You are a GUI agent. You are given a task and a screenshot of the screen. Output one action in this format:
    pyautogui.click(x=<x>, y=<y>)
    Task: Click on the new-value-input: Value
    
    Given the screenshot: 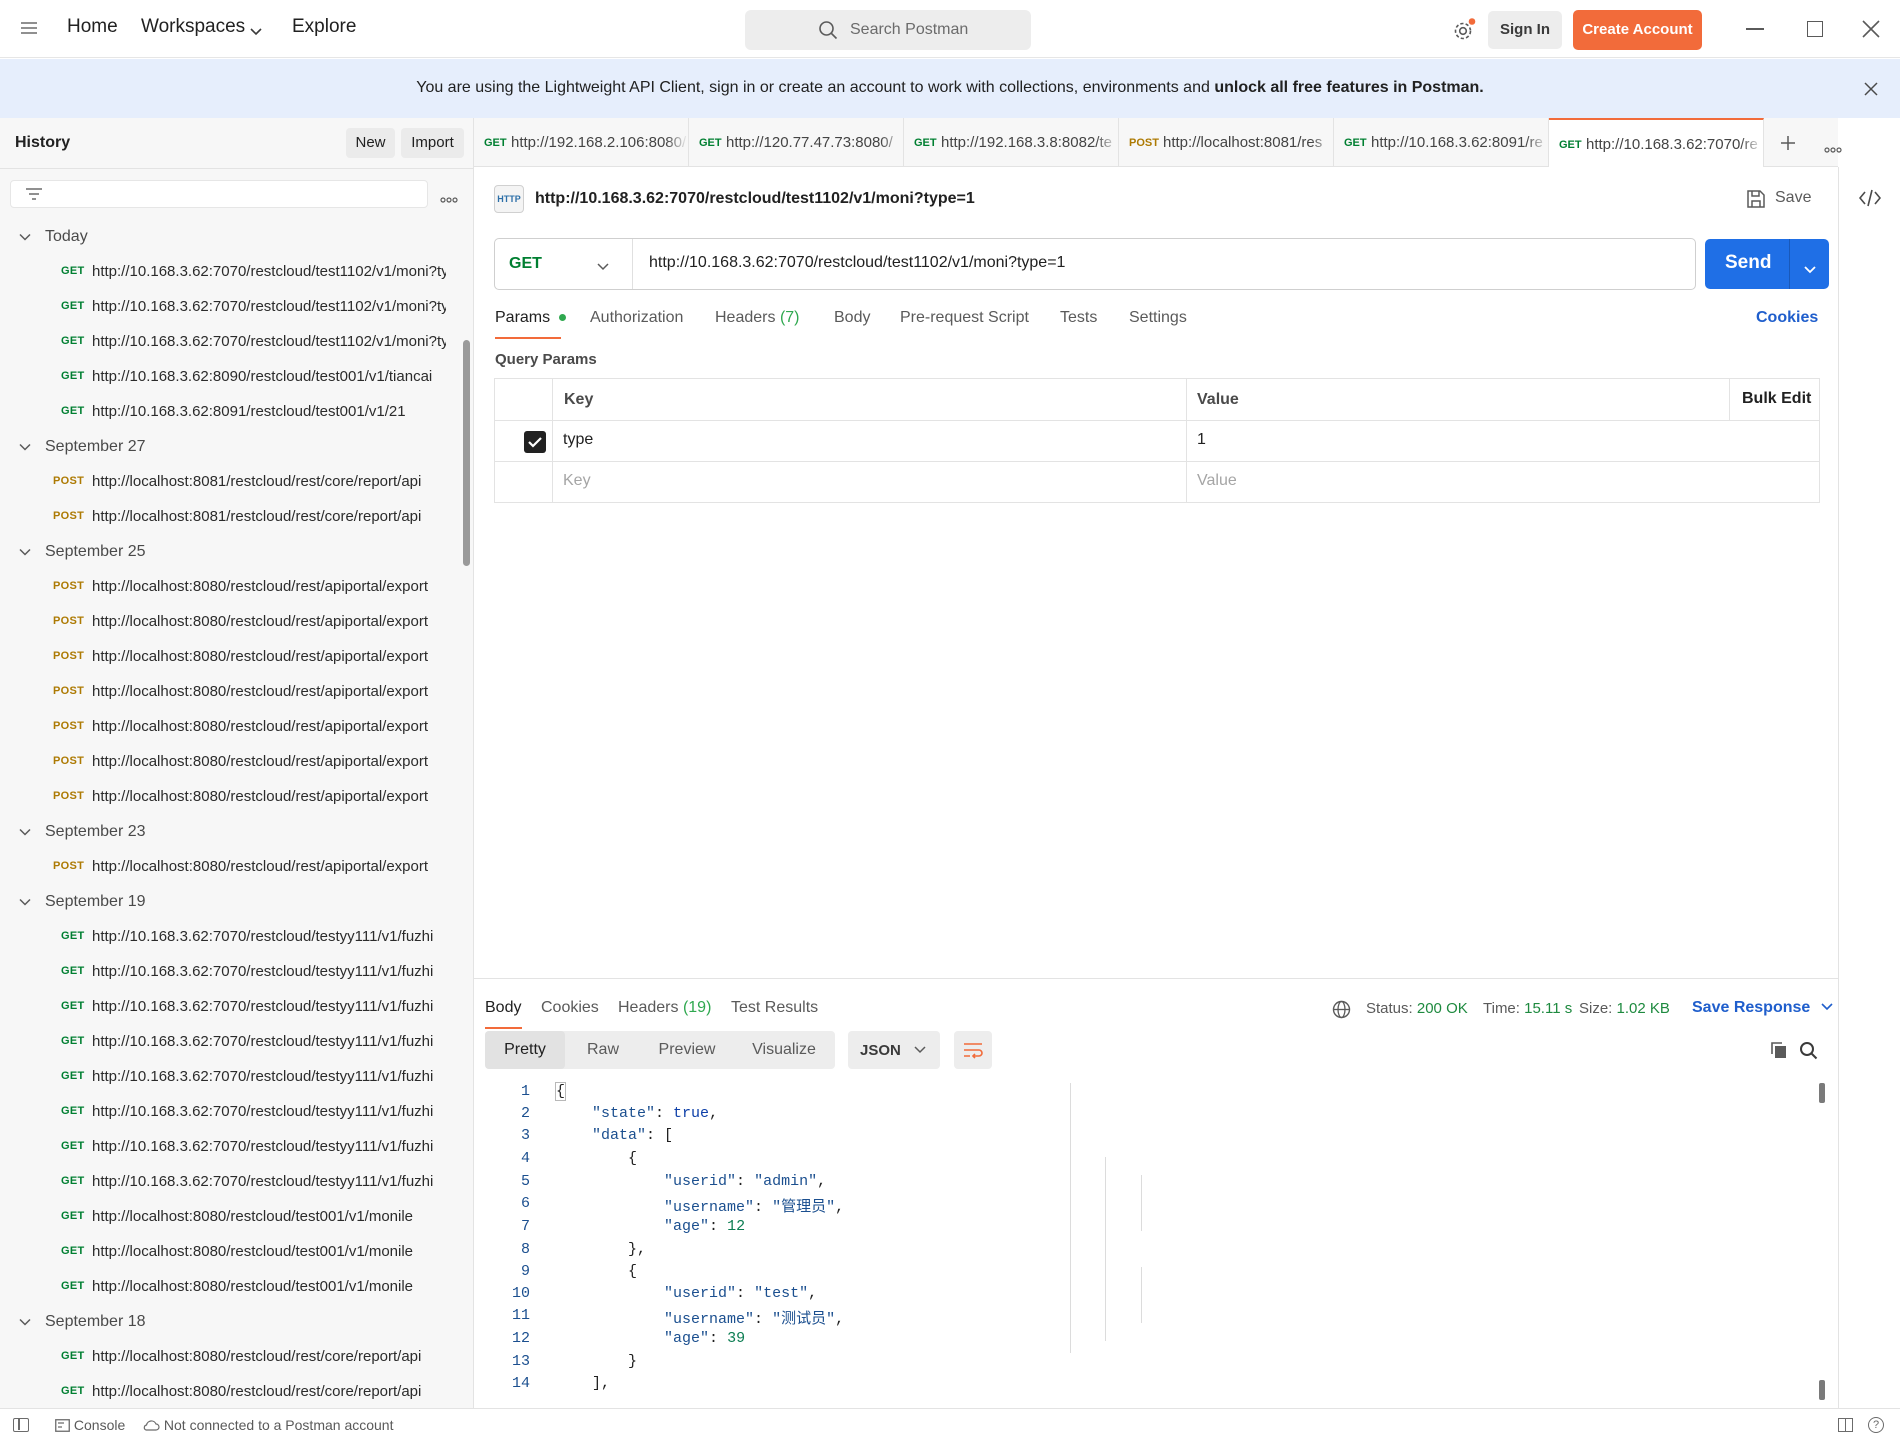 What is the action you would take?
    pyautogui.click(x=1217, y=481)
    